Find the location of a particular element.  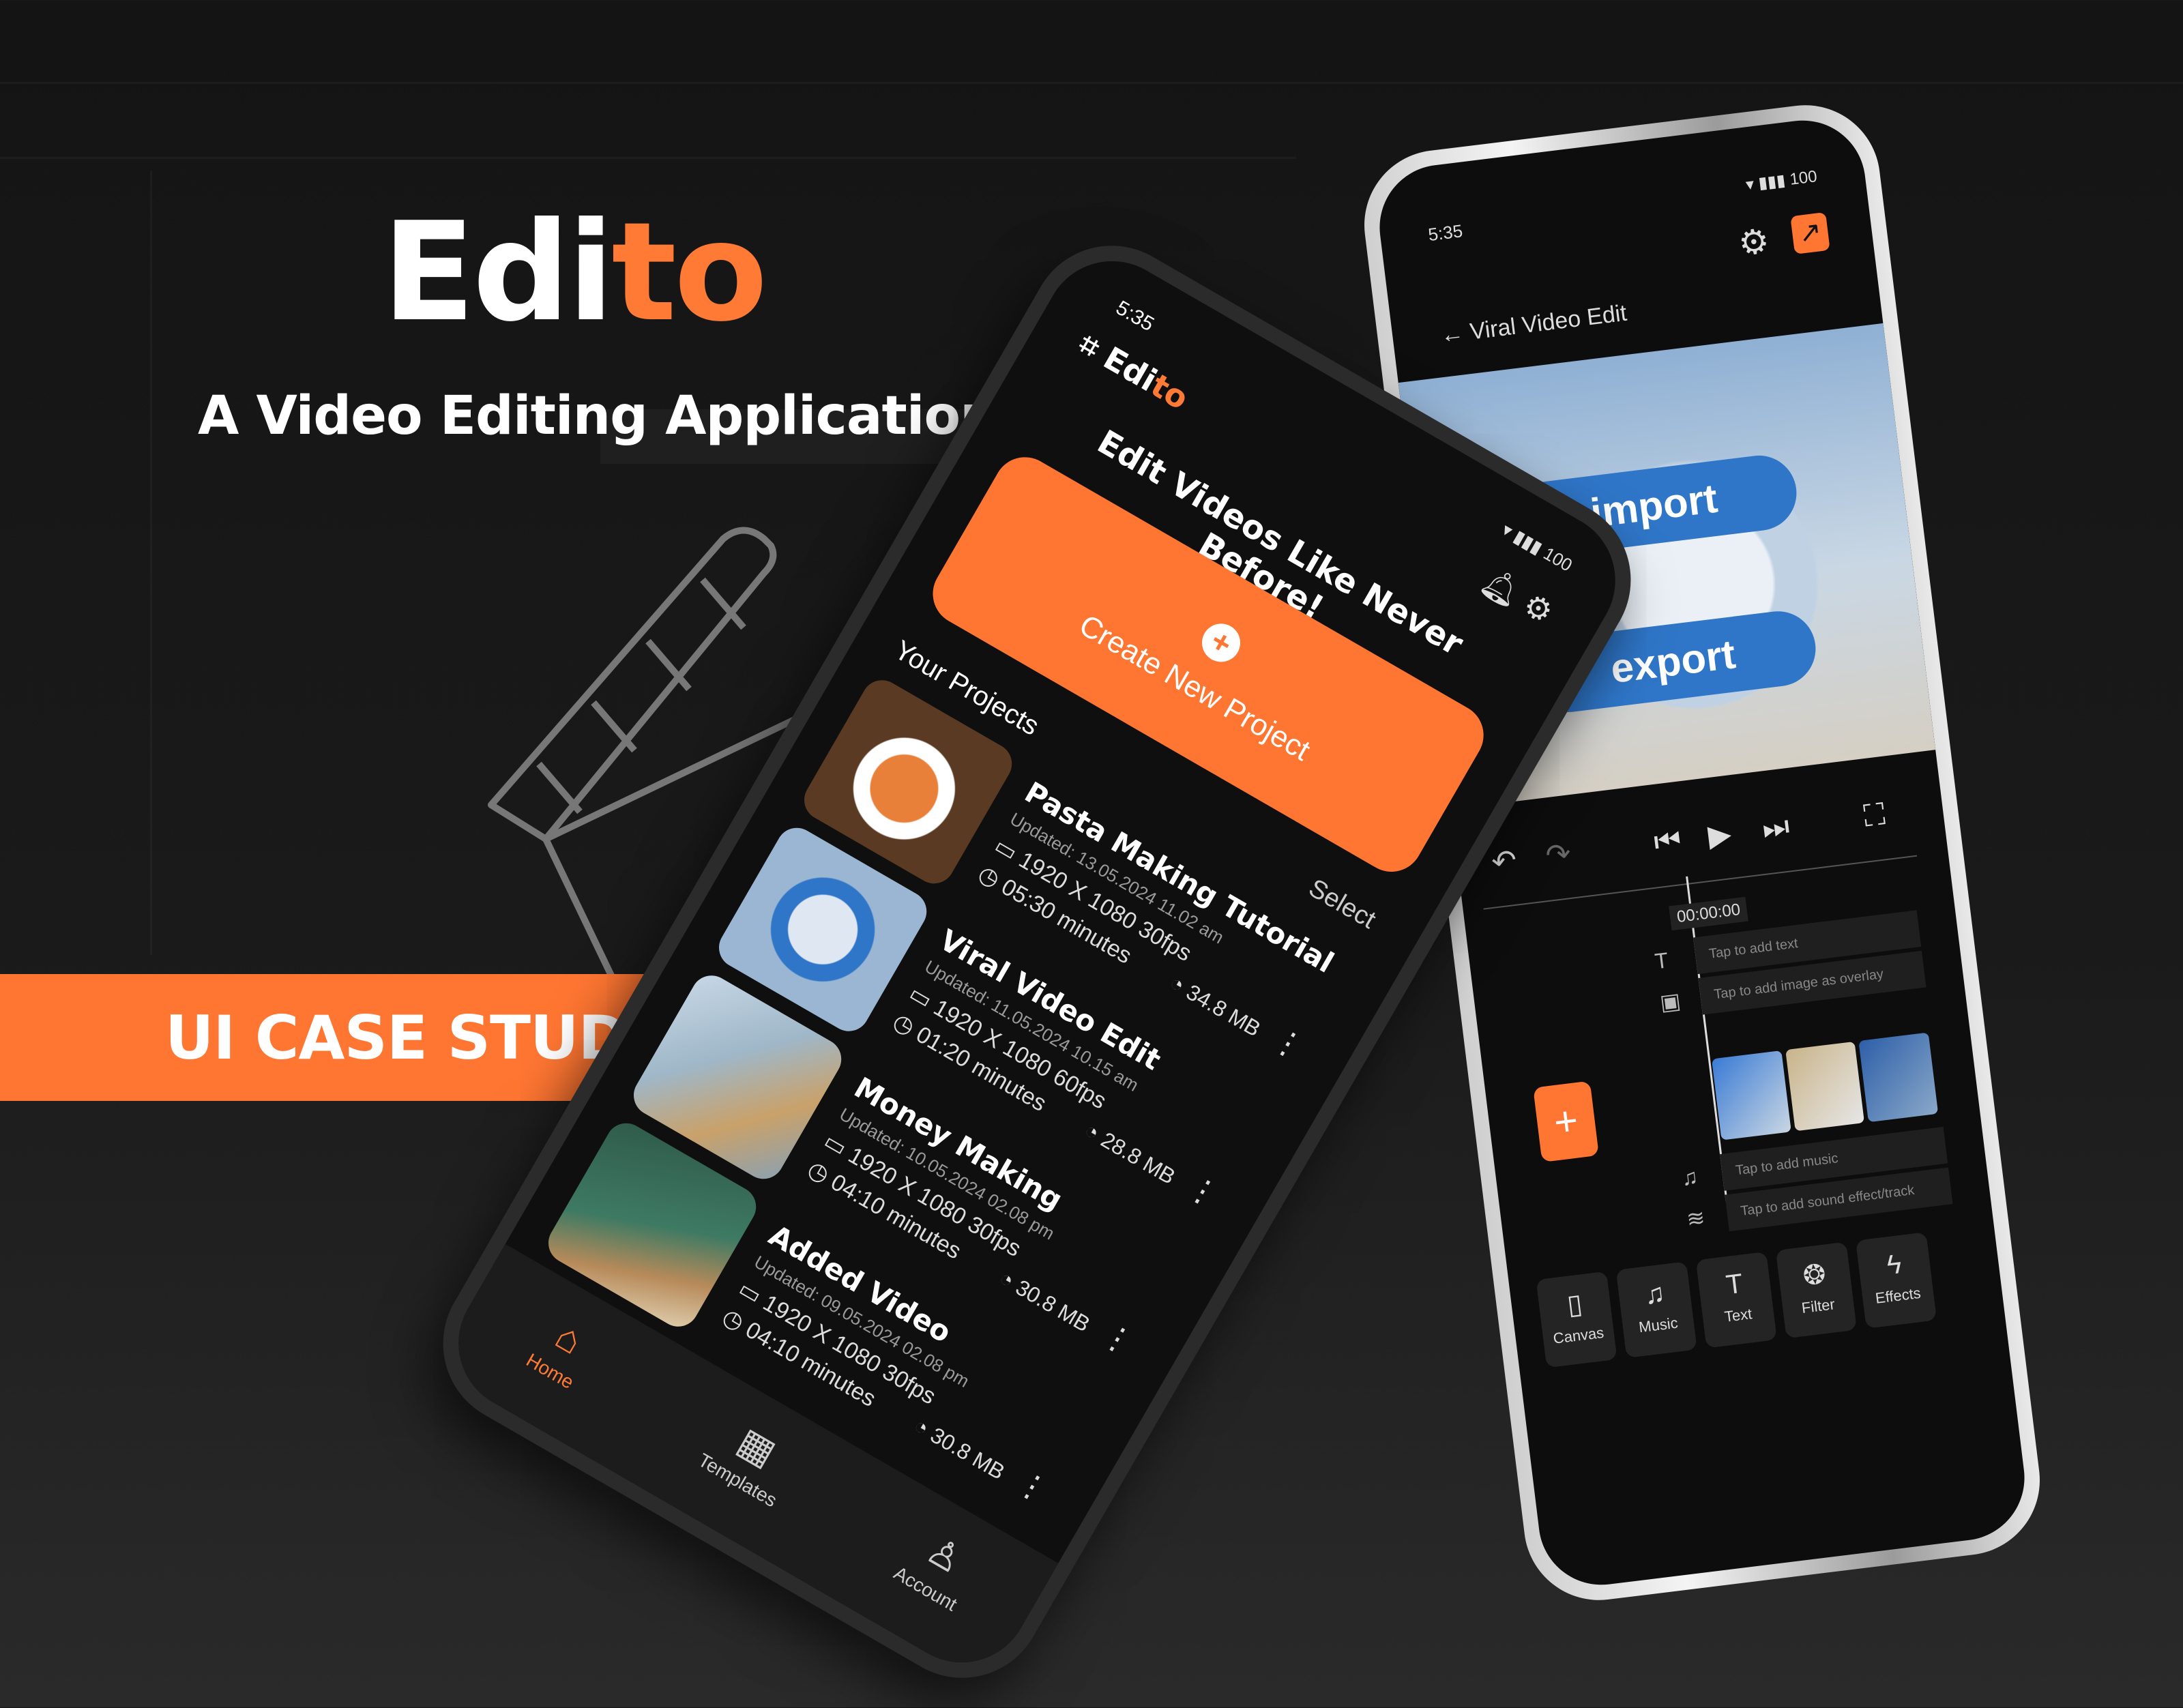

tool-label: Music is located at coordinates (1658, 1325).